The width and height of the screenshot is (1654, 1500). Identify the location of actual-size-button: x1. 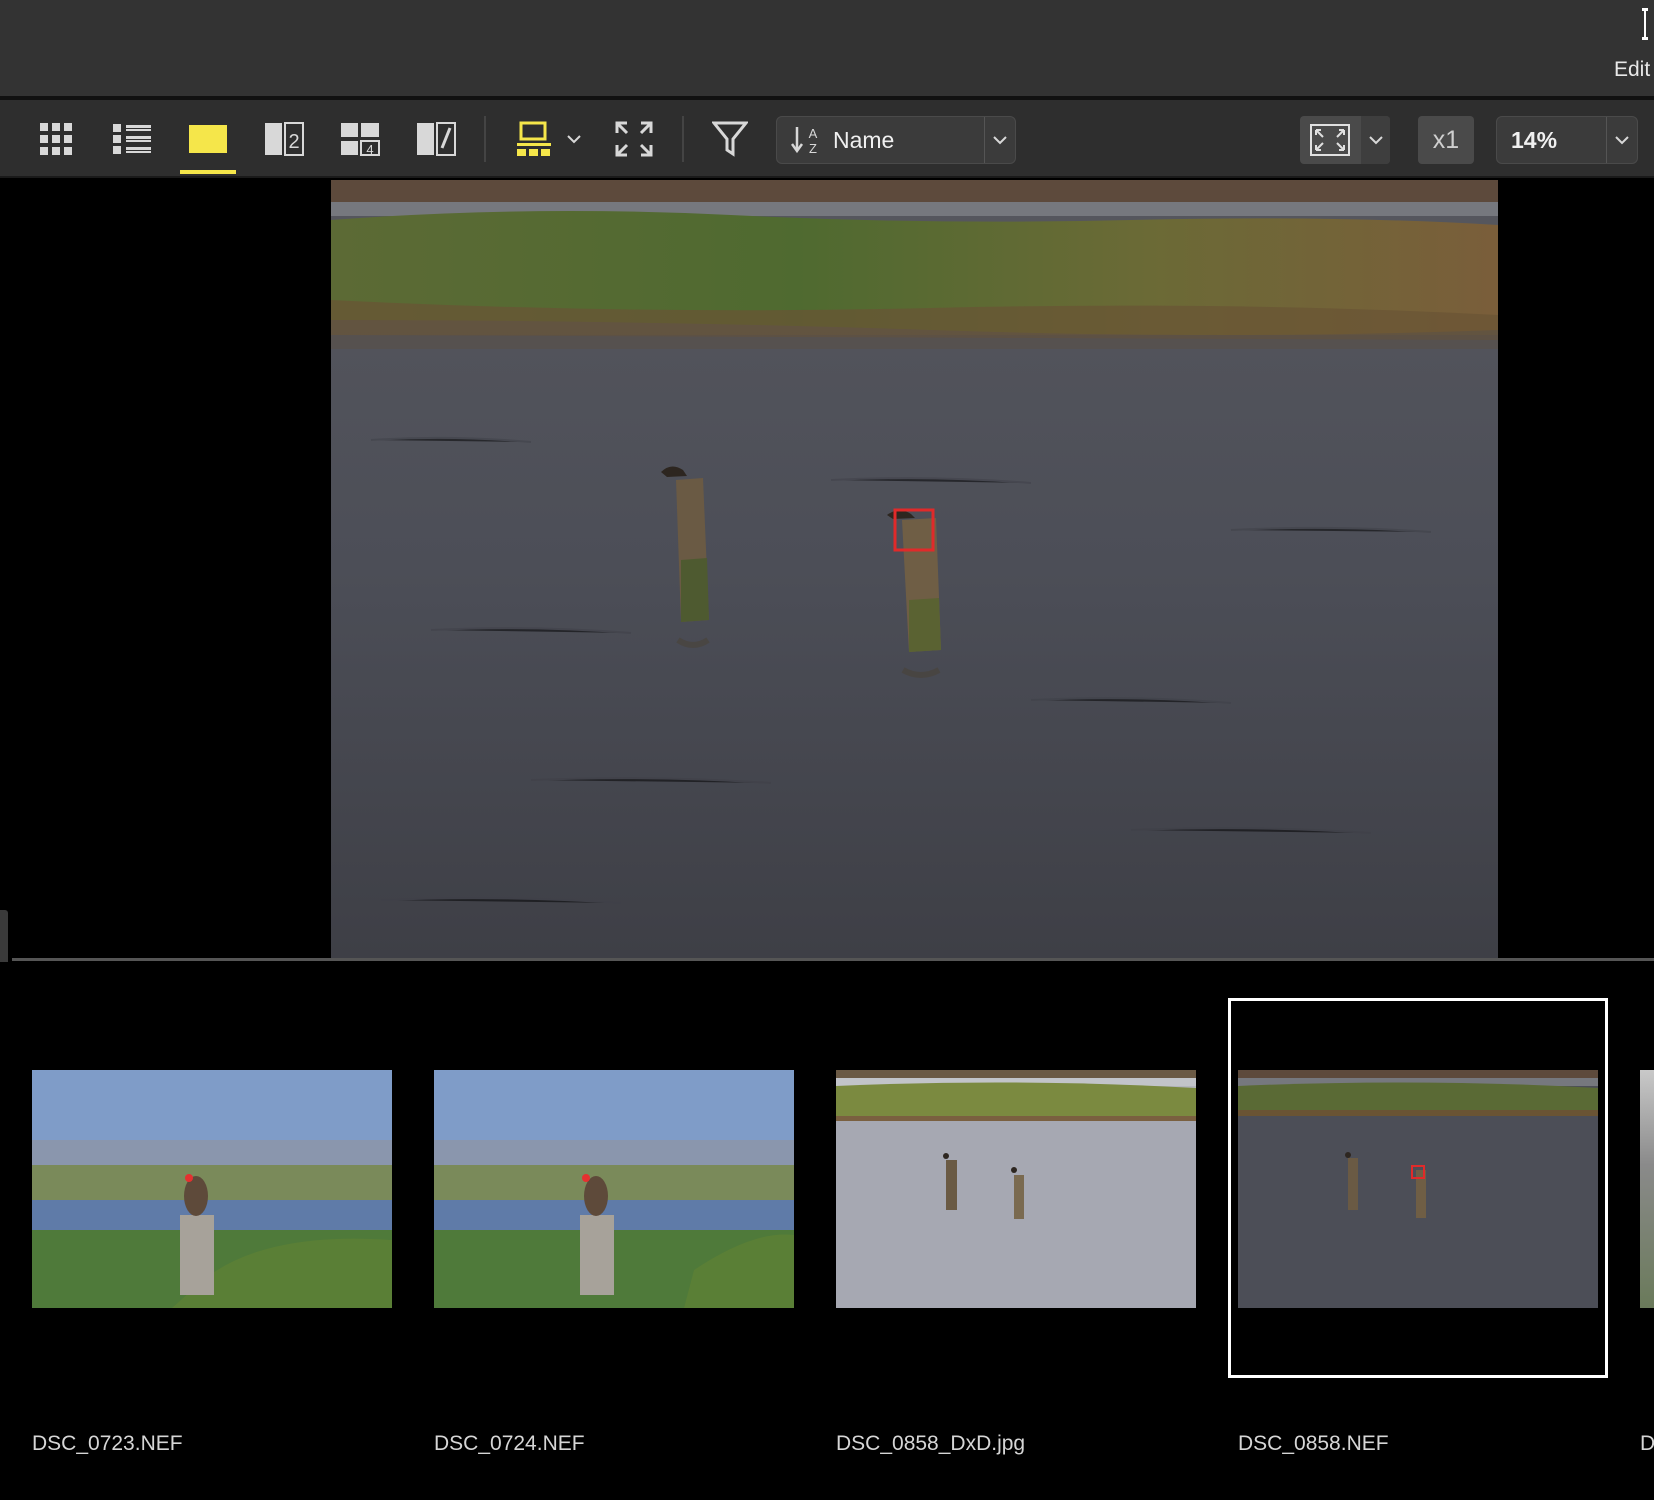
(1446, 140).